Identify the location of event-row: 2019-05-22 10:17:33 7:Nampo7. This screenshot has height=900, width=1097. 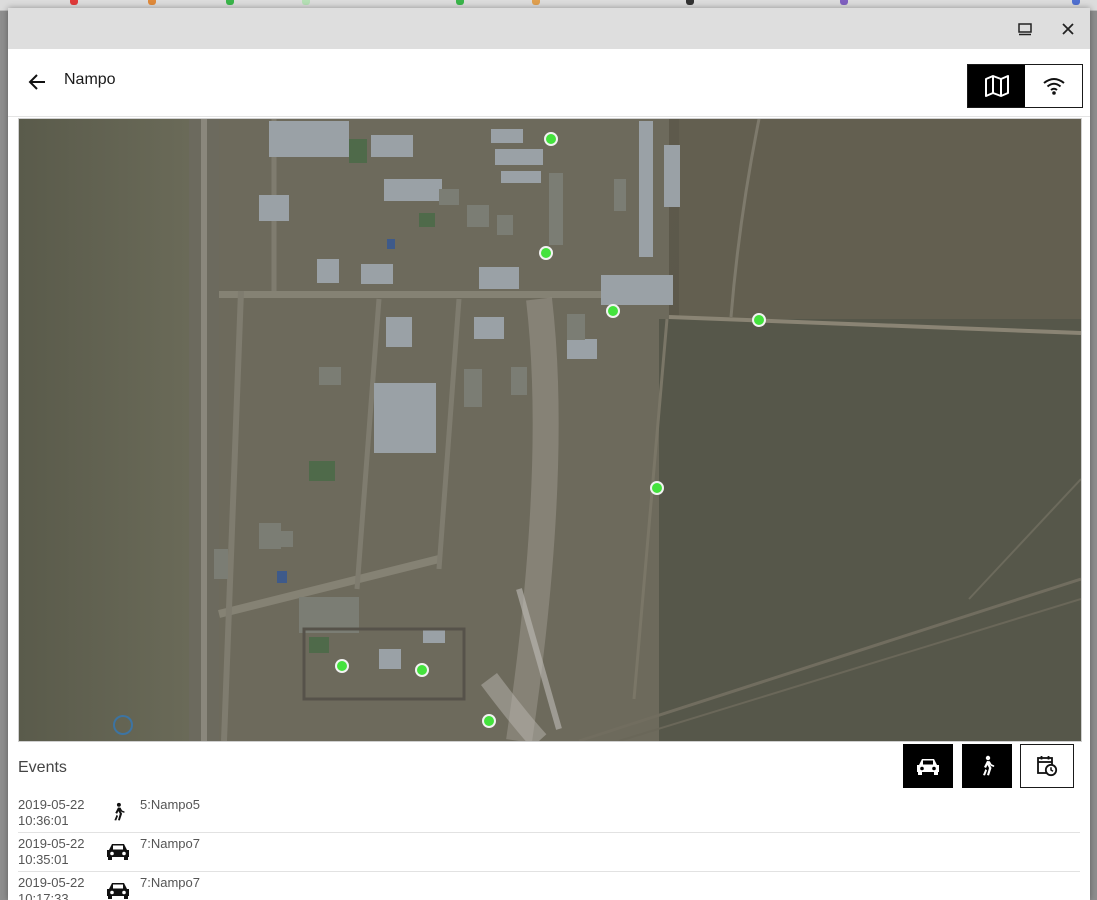
(549, 886).